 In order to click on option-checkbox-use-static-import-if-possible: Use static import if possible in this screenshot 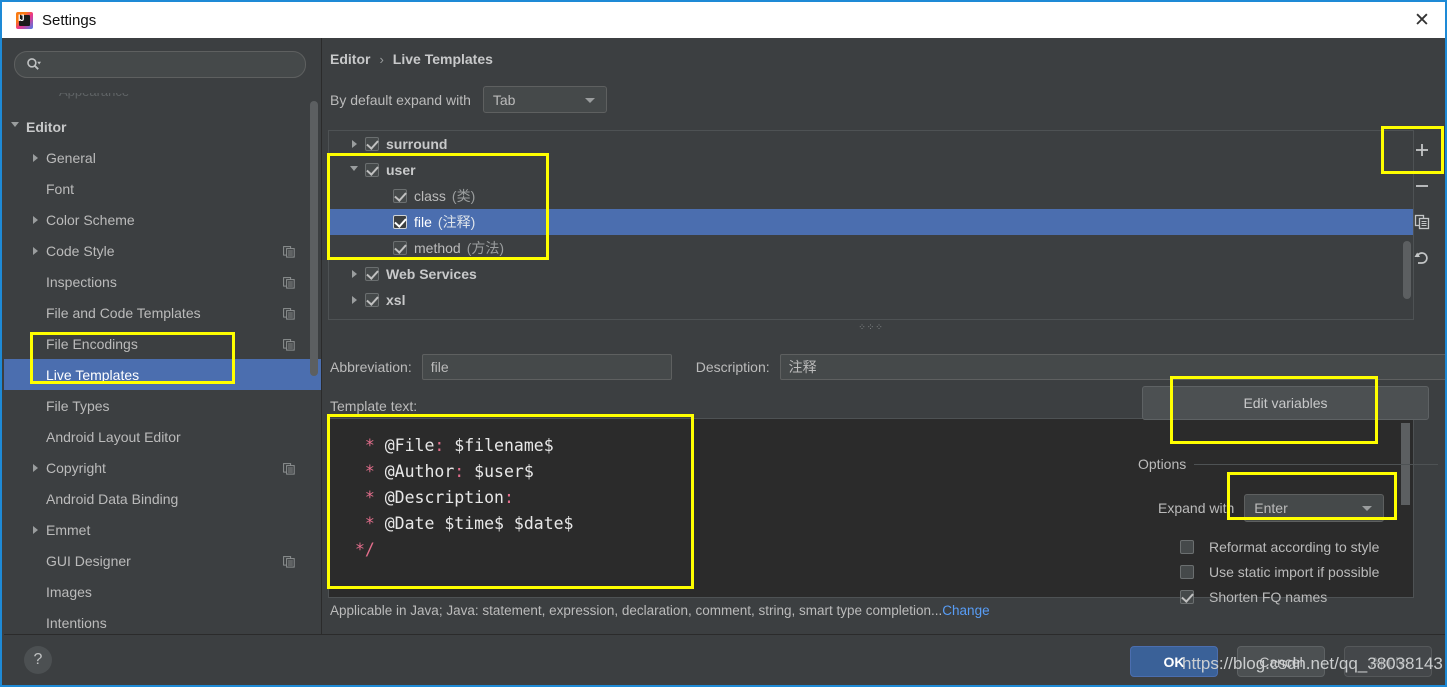, I will do `click(1279, 571)`.